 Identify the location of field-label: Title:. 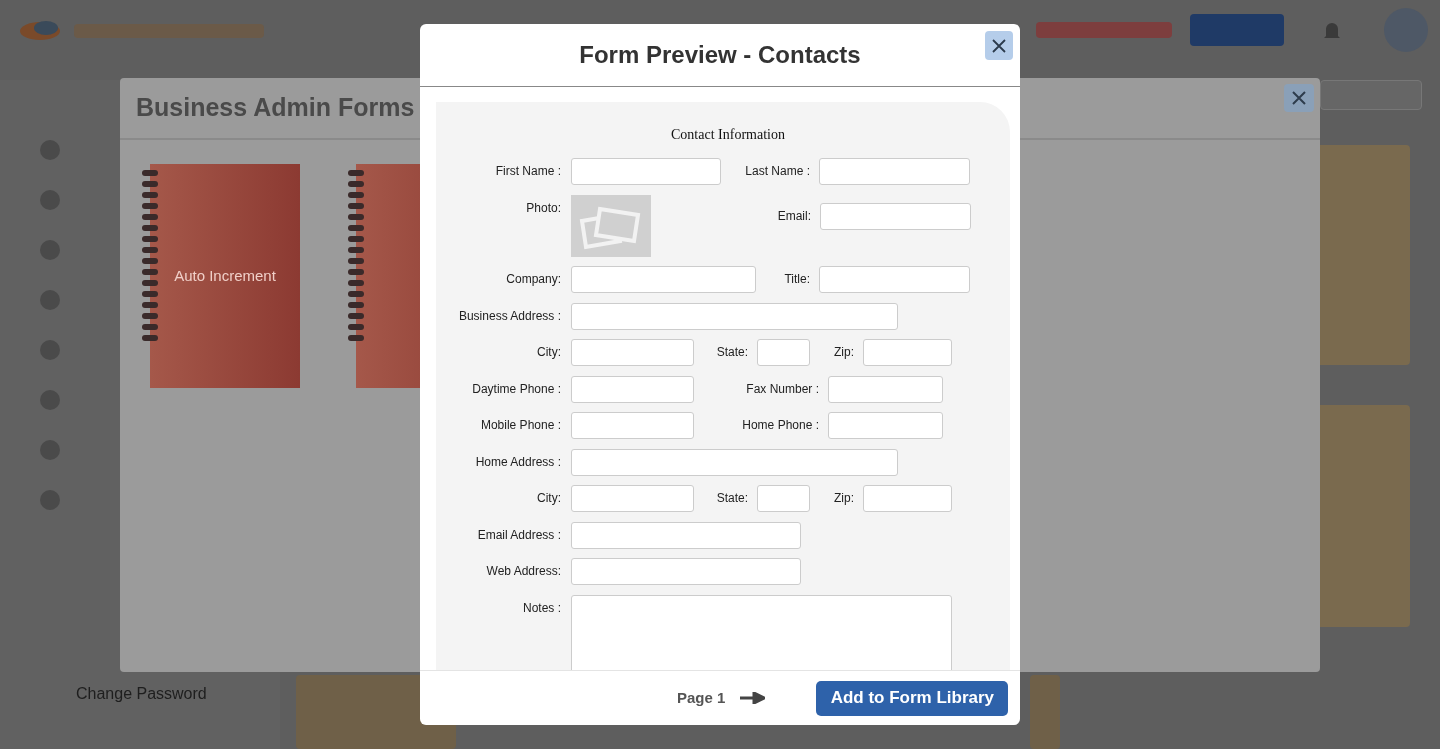
(797, 279).